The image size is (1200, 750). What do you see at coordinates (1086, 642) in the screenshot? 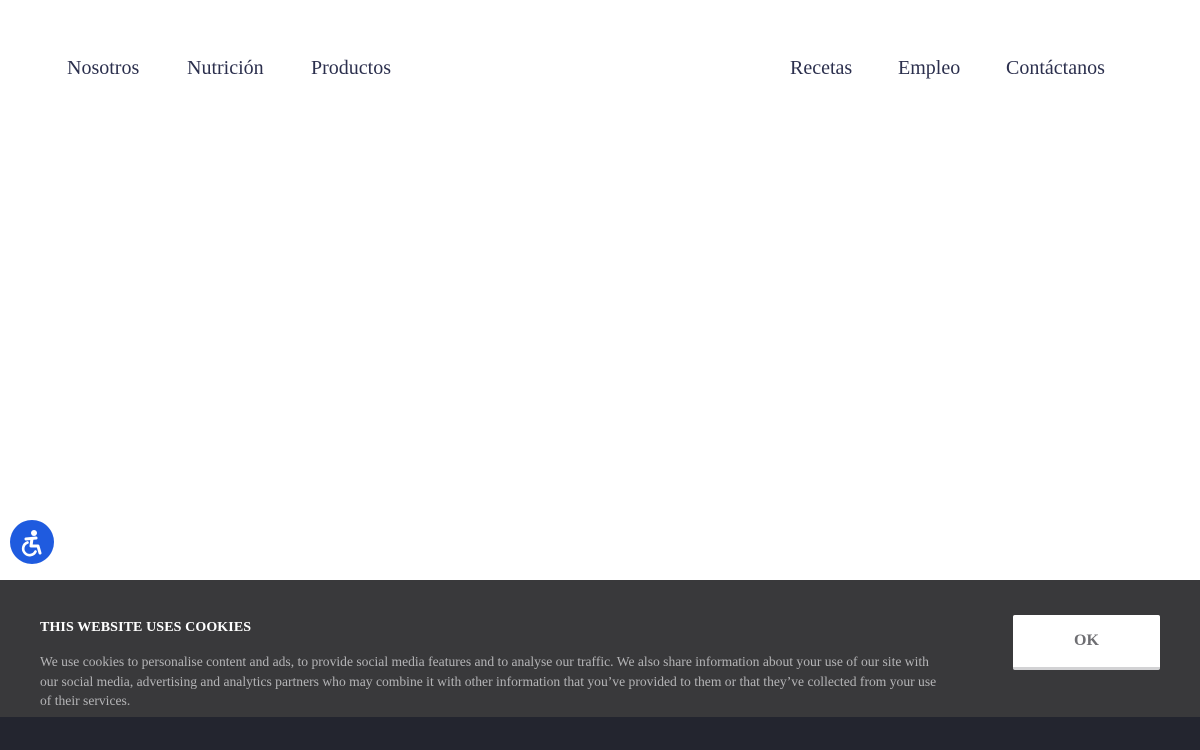
I see `cookie-ok-button: OK` at bounding box center [1086, 642].